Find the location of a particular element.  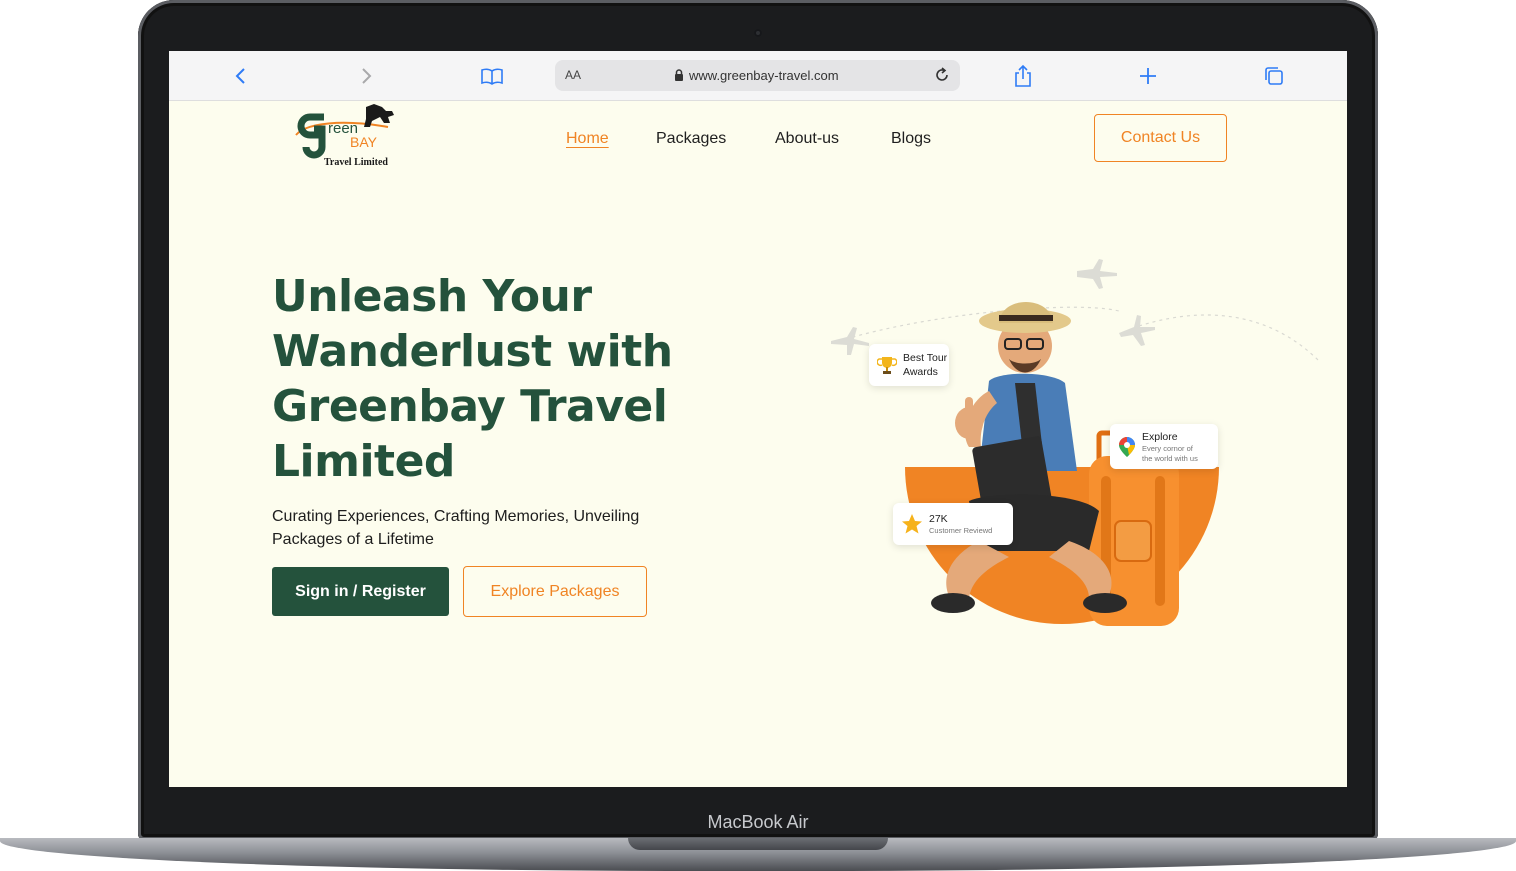

site-logo: reen BAY Travel Limited is located at coordinates (347, 138).